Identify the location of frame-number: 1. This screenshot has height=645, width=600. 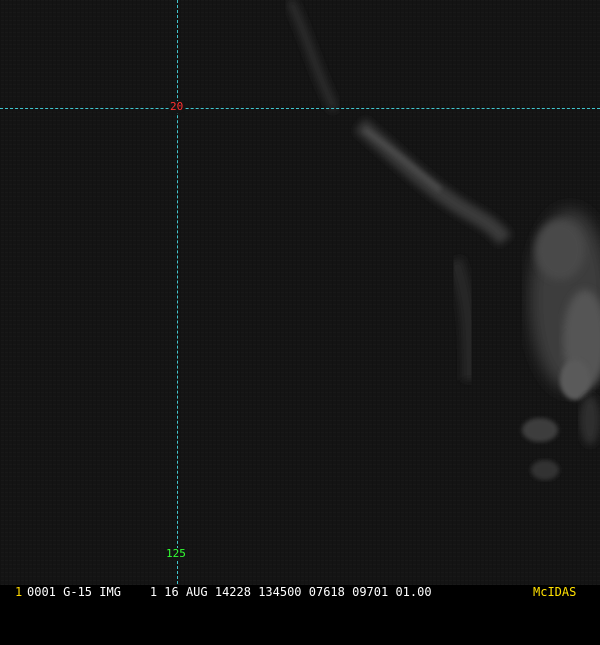
(19, 592).